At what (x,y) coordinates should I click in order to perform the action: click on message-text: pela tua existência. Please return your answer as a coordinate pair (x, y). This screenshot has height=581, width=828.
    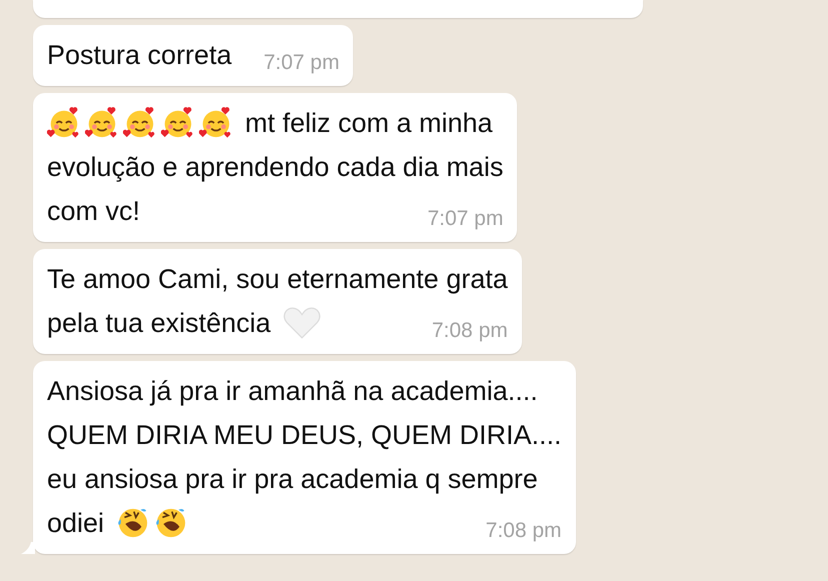
    Looking at the image, I should click on (159, 323).